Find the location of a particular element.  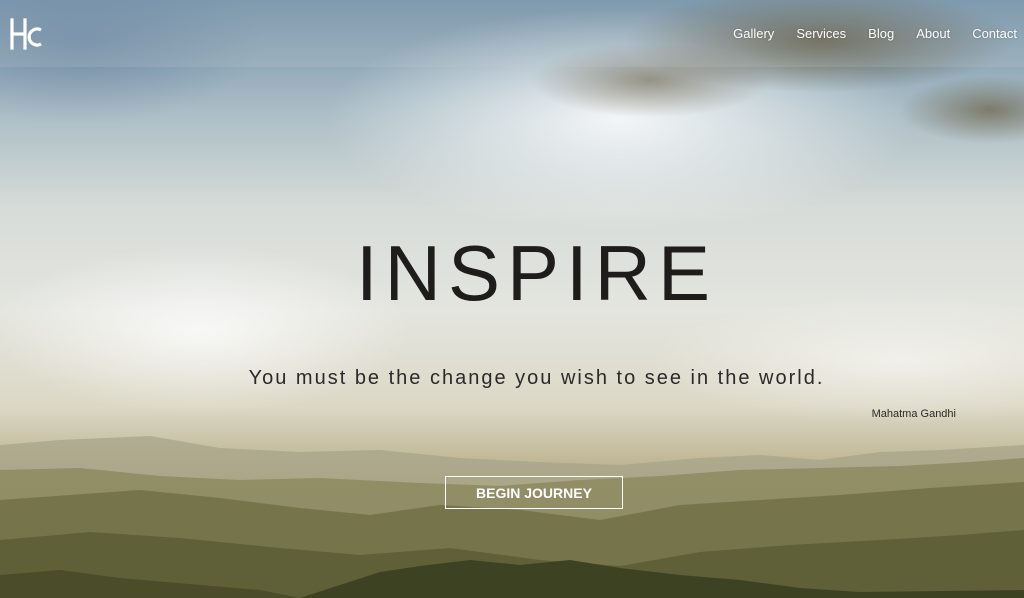

nav-link-services: Services is located at coordinates (821, 33).